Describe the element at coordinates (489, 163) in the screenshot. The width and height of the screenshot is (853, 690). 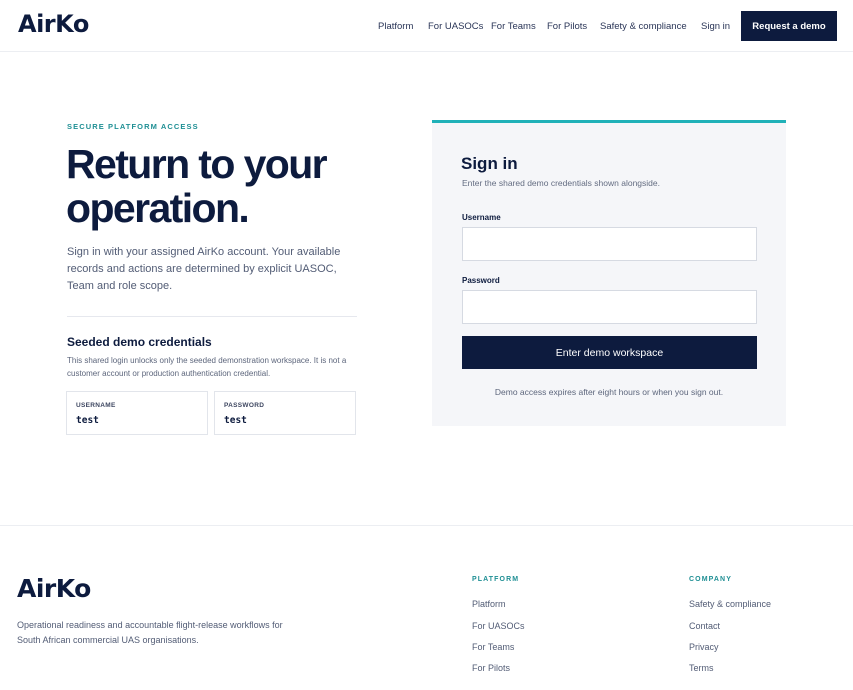
I see `signin-title: Sign in` at that location.